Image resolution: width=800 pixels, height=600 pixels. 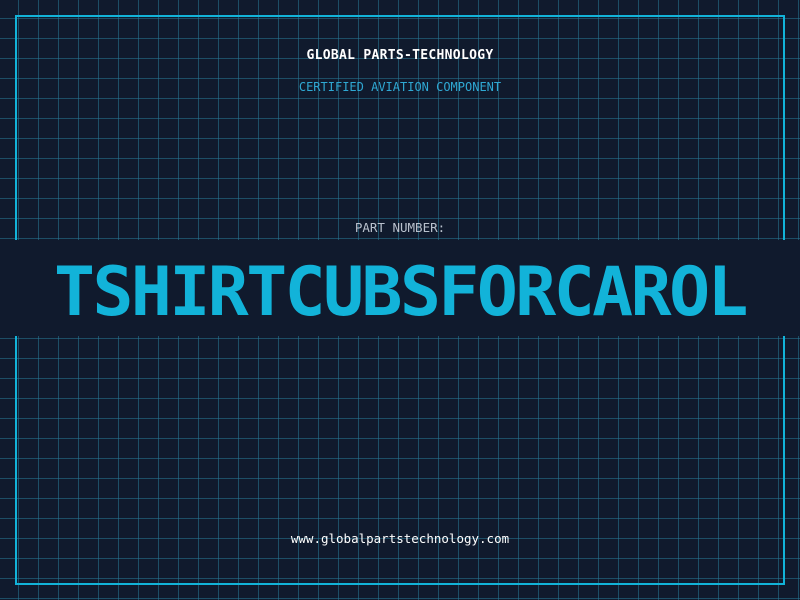 What do you see at coordinates (400, 87) in the screenshot?
I see `certification-subtitle: CERTIFIED AVIATION COMPONENT` at bounding box center [400, 87].